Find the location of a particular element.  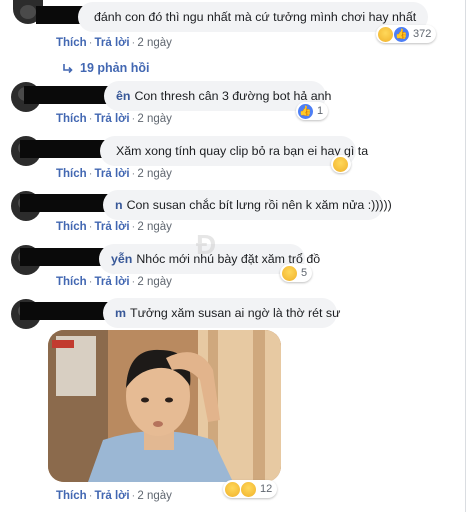

comment-bubble: ên Con thresh cân 3 đường bot hả anh is located at coordinates (217, 96).